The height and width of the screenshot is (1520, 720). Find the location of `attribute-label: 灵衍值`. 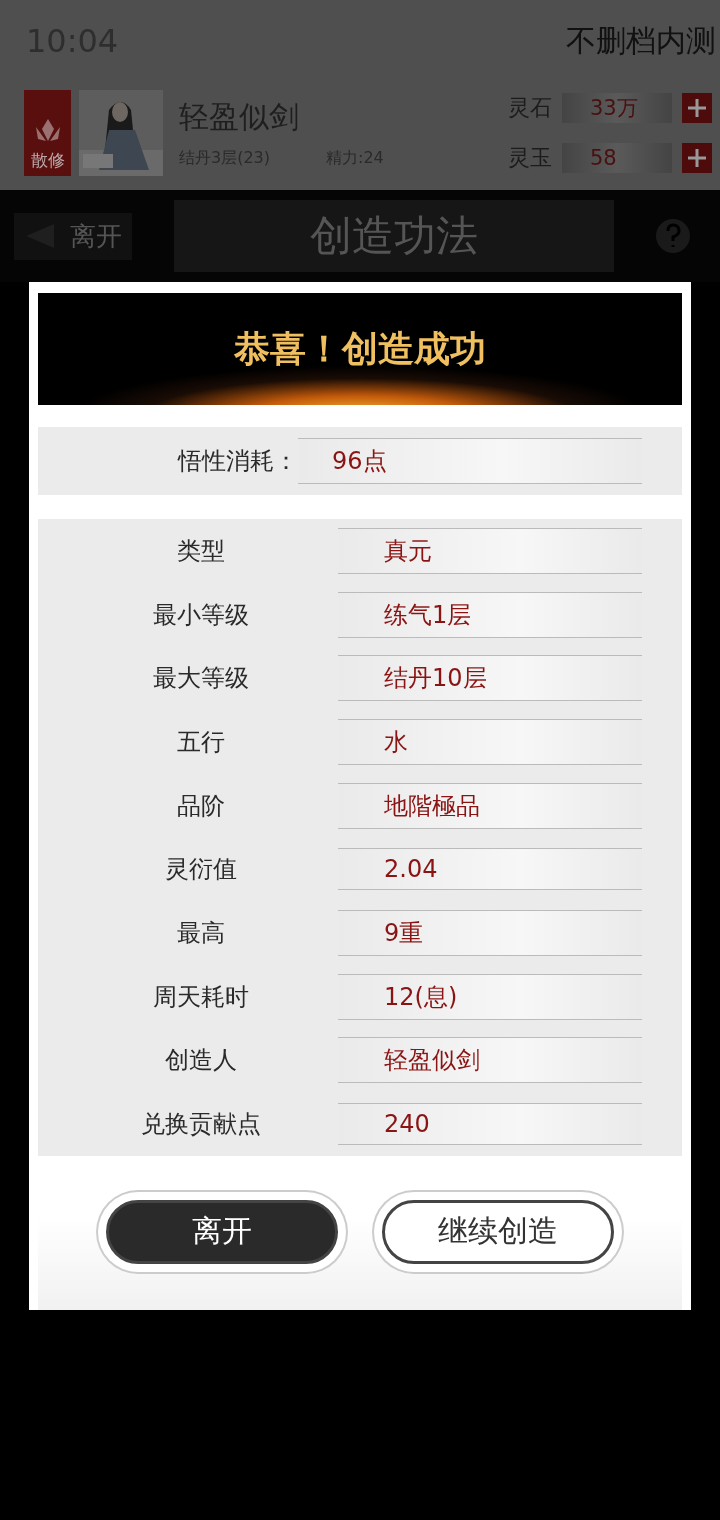

attribute-label: 灵衍值 is located at coordinates (201, 870).